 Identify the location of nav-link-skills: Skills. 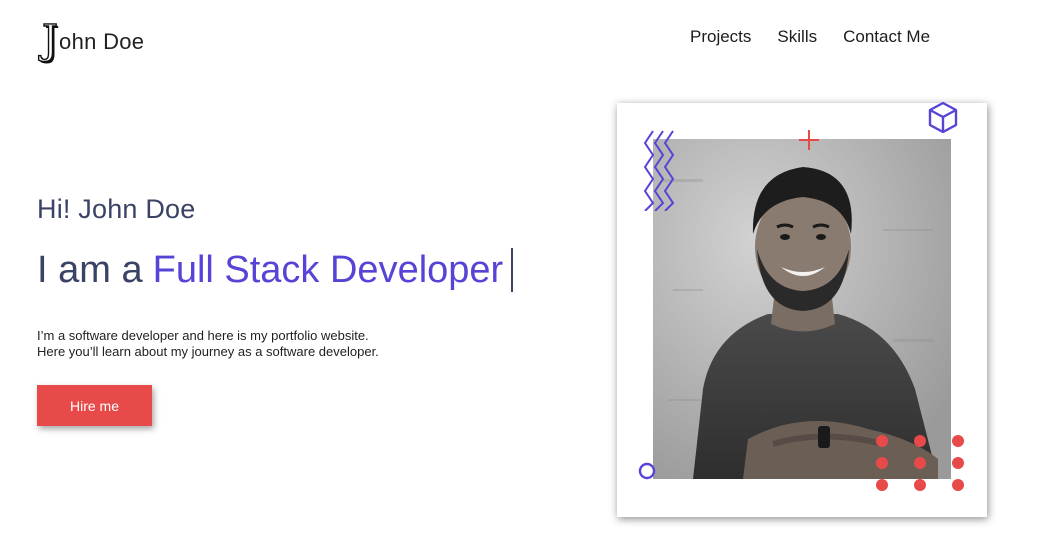
(797, 37).